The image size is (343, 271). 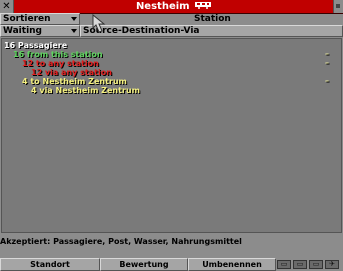 I want to click on sticky-button, so click(x=338, y=6).